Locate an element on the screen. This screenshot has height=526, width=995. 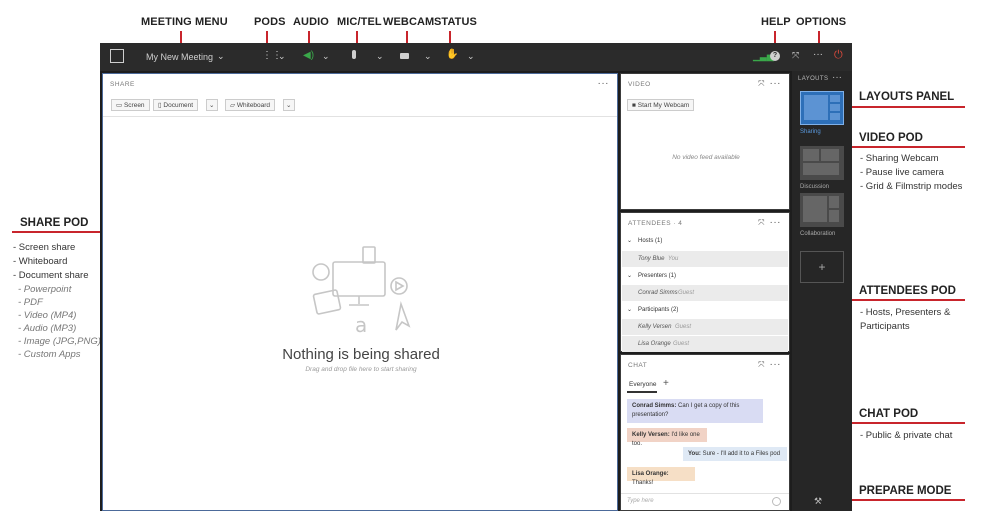
meeting-menu-chevron-icon: ⌄ is located at coordinates (221, 56).